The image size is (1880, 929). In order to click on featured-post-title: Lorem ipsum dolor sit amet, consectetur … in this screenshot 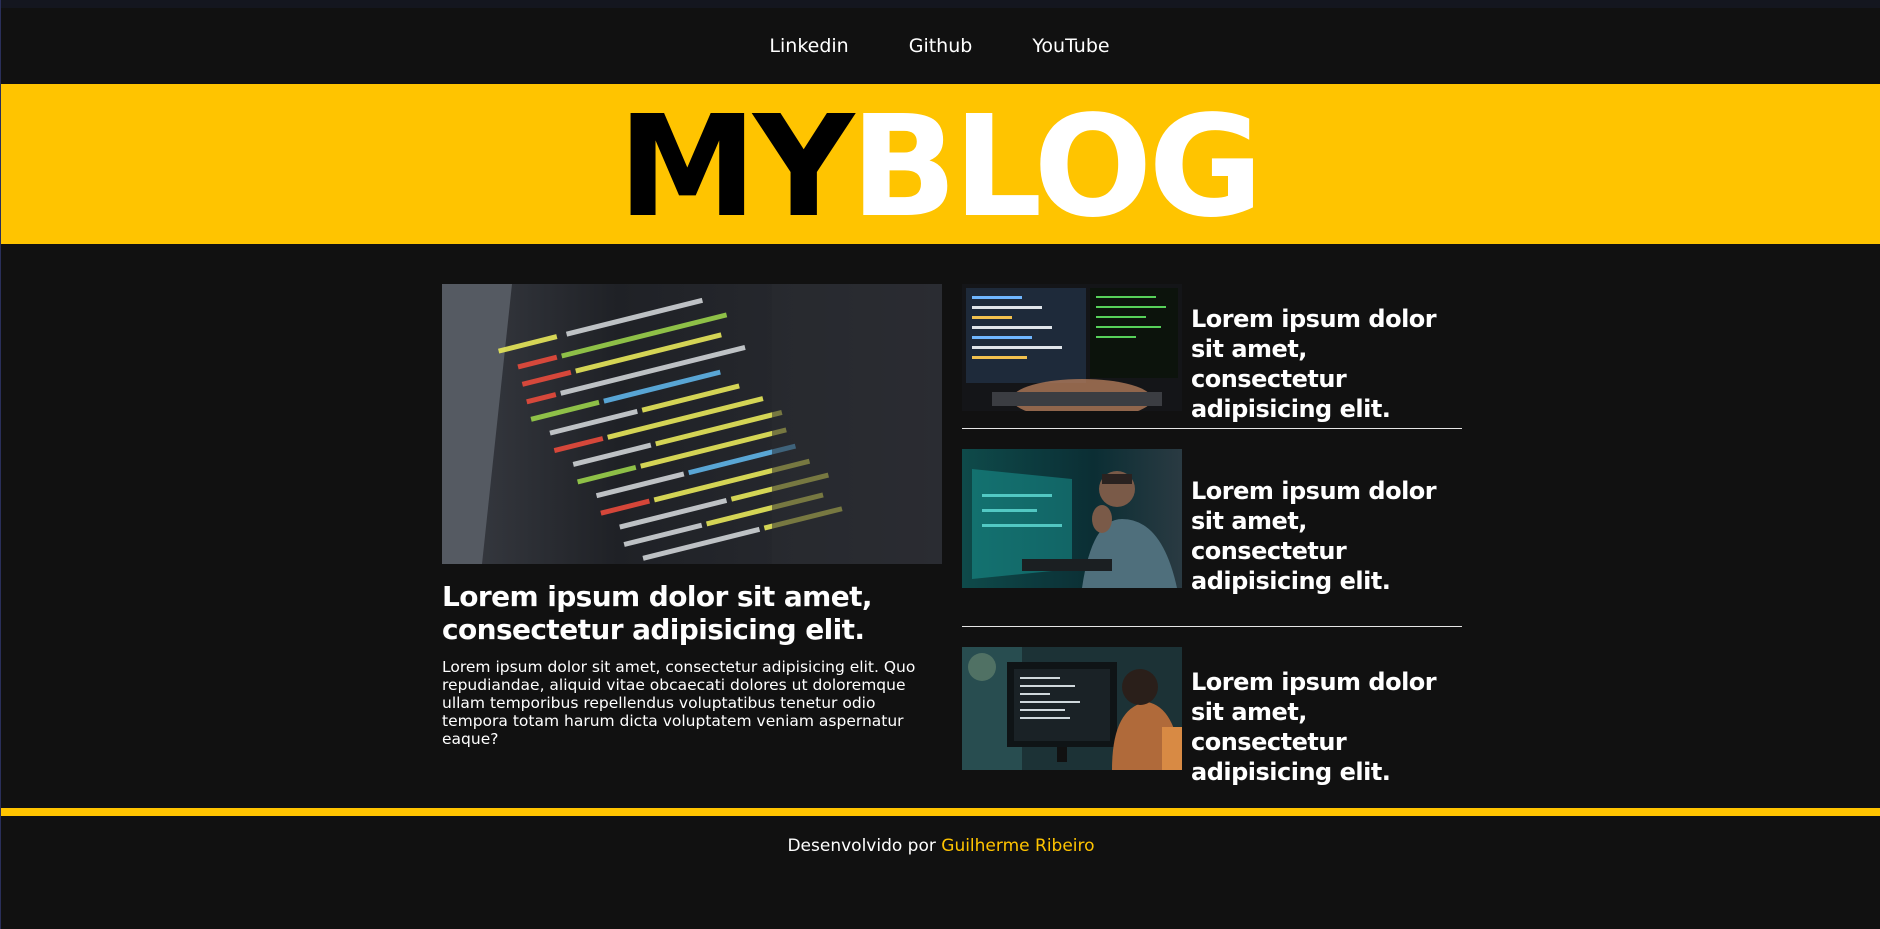, I will do `click(692, 613)`.